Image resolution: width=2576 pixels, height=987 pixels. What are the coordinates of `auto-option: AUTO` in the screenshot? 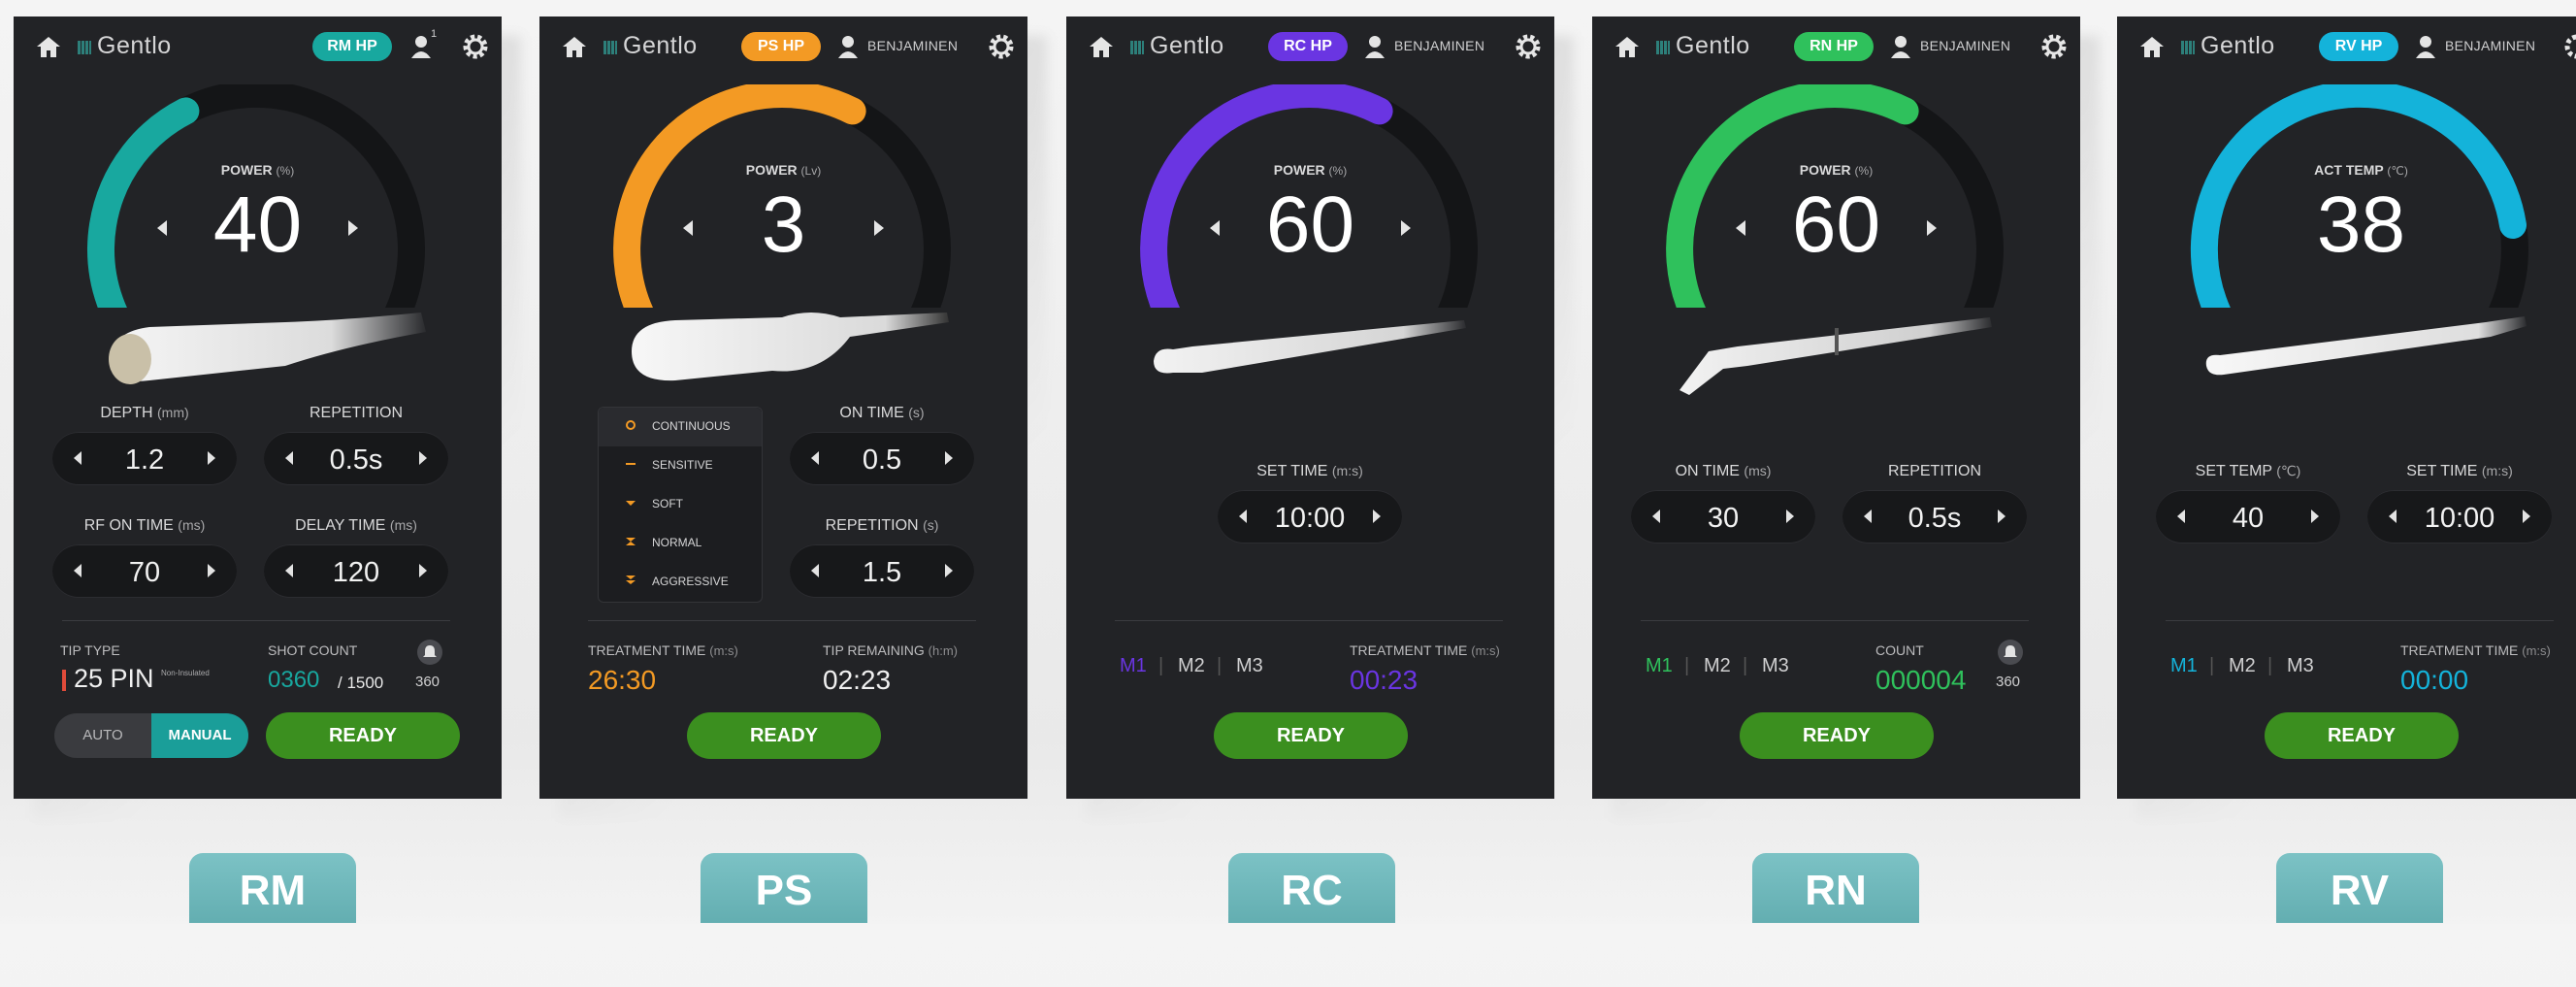 It's located at (103, 735).